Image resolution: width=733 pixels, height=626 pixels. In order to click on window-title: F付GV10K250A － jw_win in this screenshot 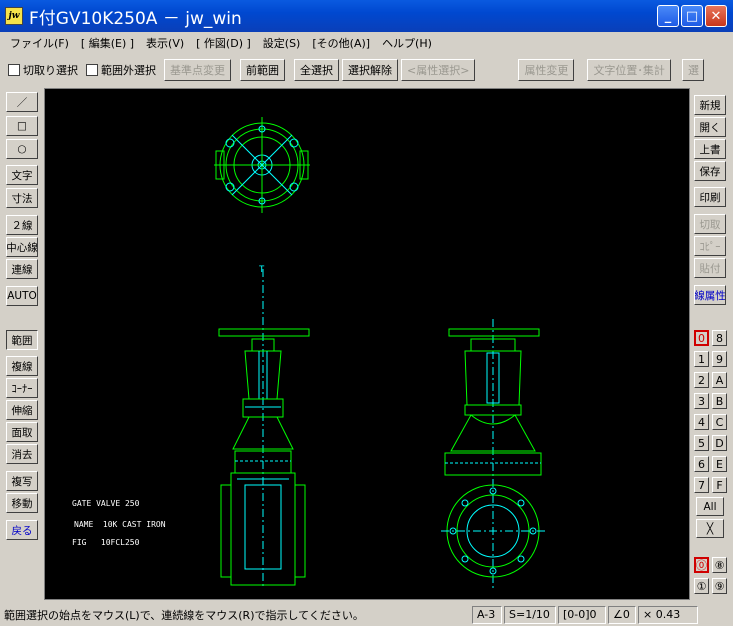, I will do `click(135, 18)`.